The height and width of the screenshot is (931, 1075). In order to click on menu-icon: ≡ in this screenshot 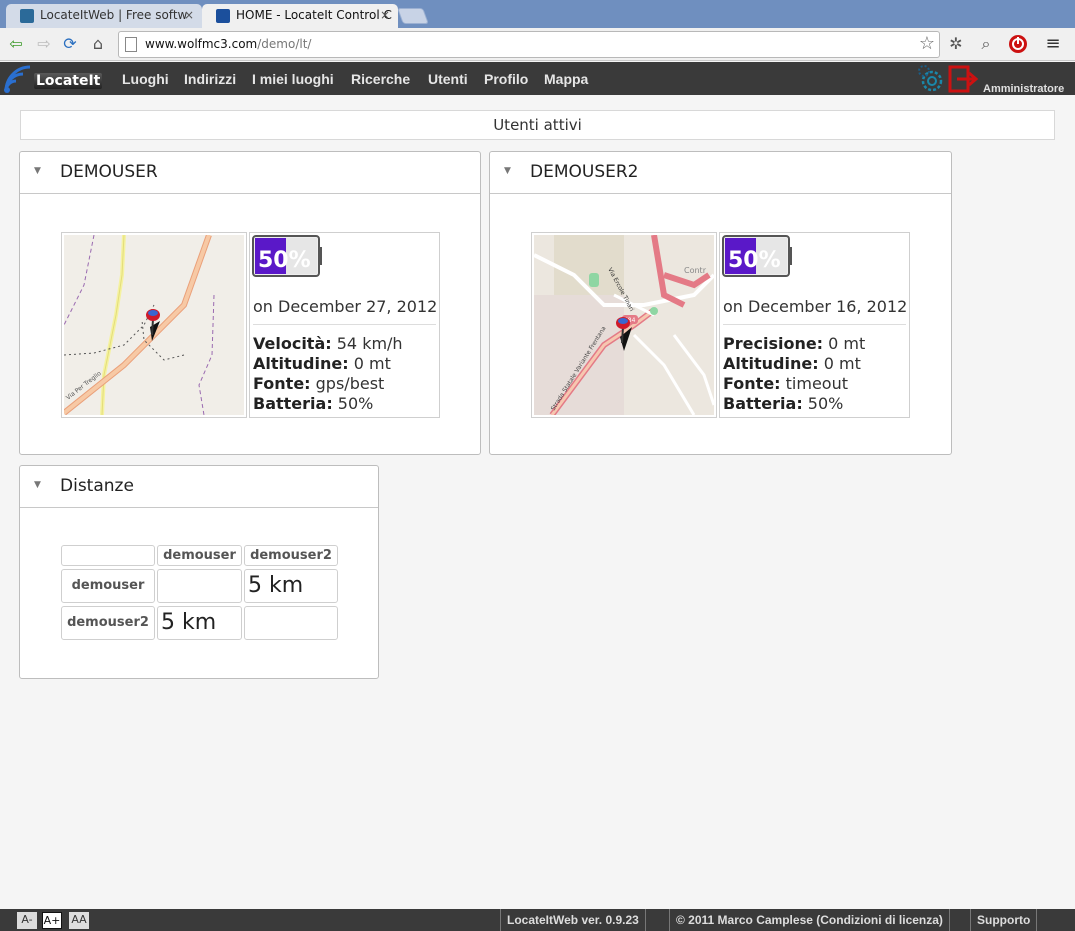, I will do `click(1053, 44)`.